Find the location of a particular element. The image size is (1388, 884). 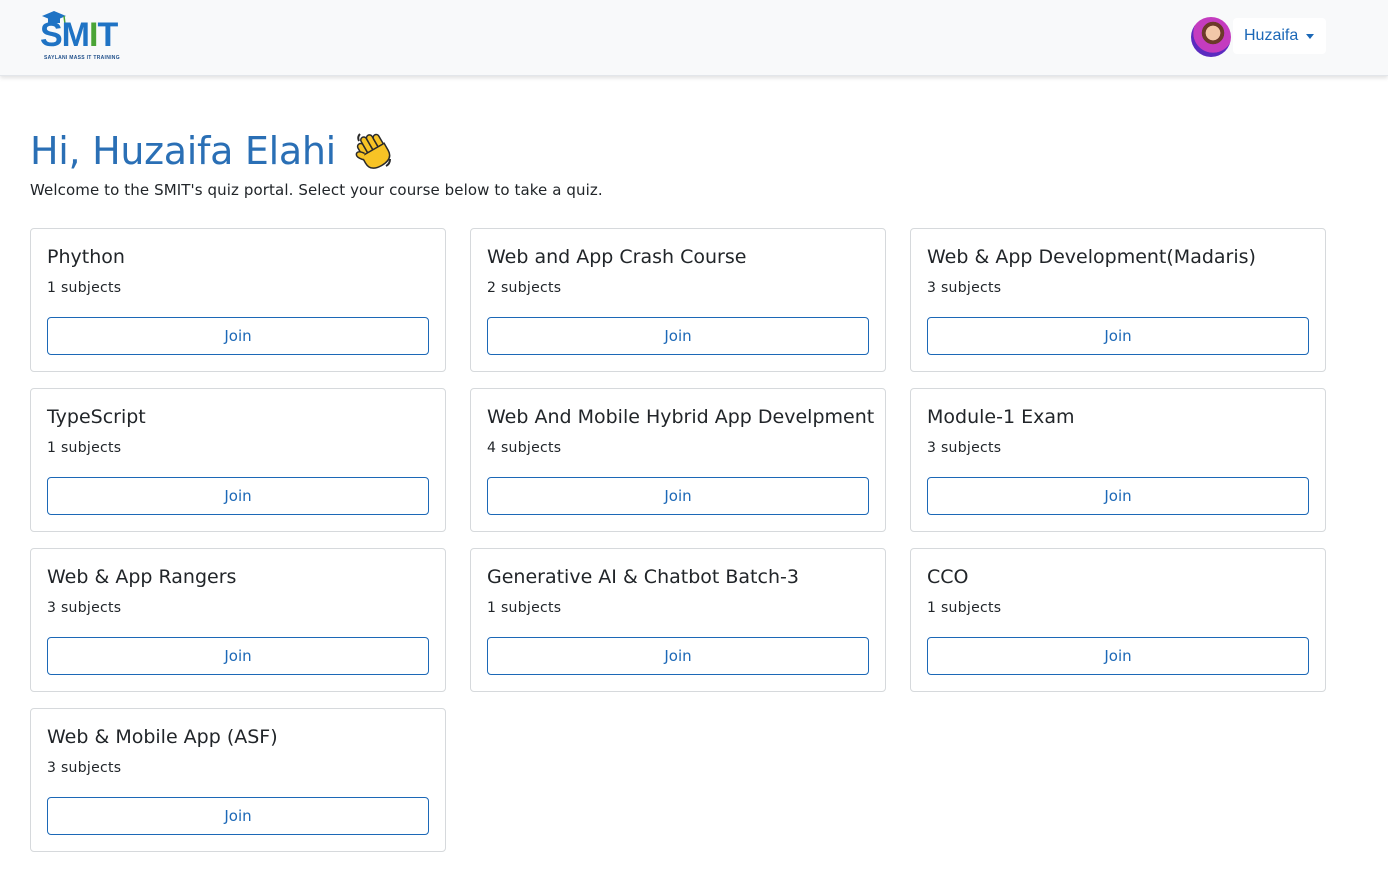

avatar is located at coordinates (1211, 37).